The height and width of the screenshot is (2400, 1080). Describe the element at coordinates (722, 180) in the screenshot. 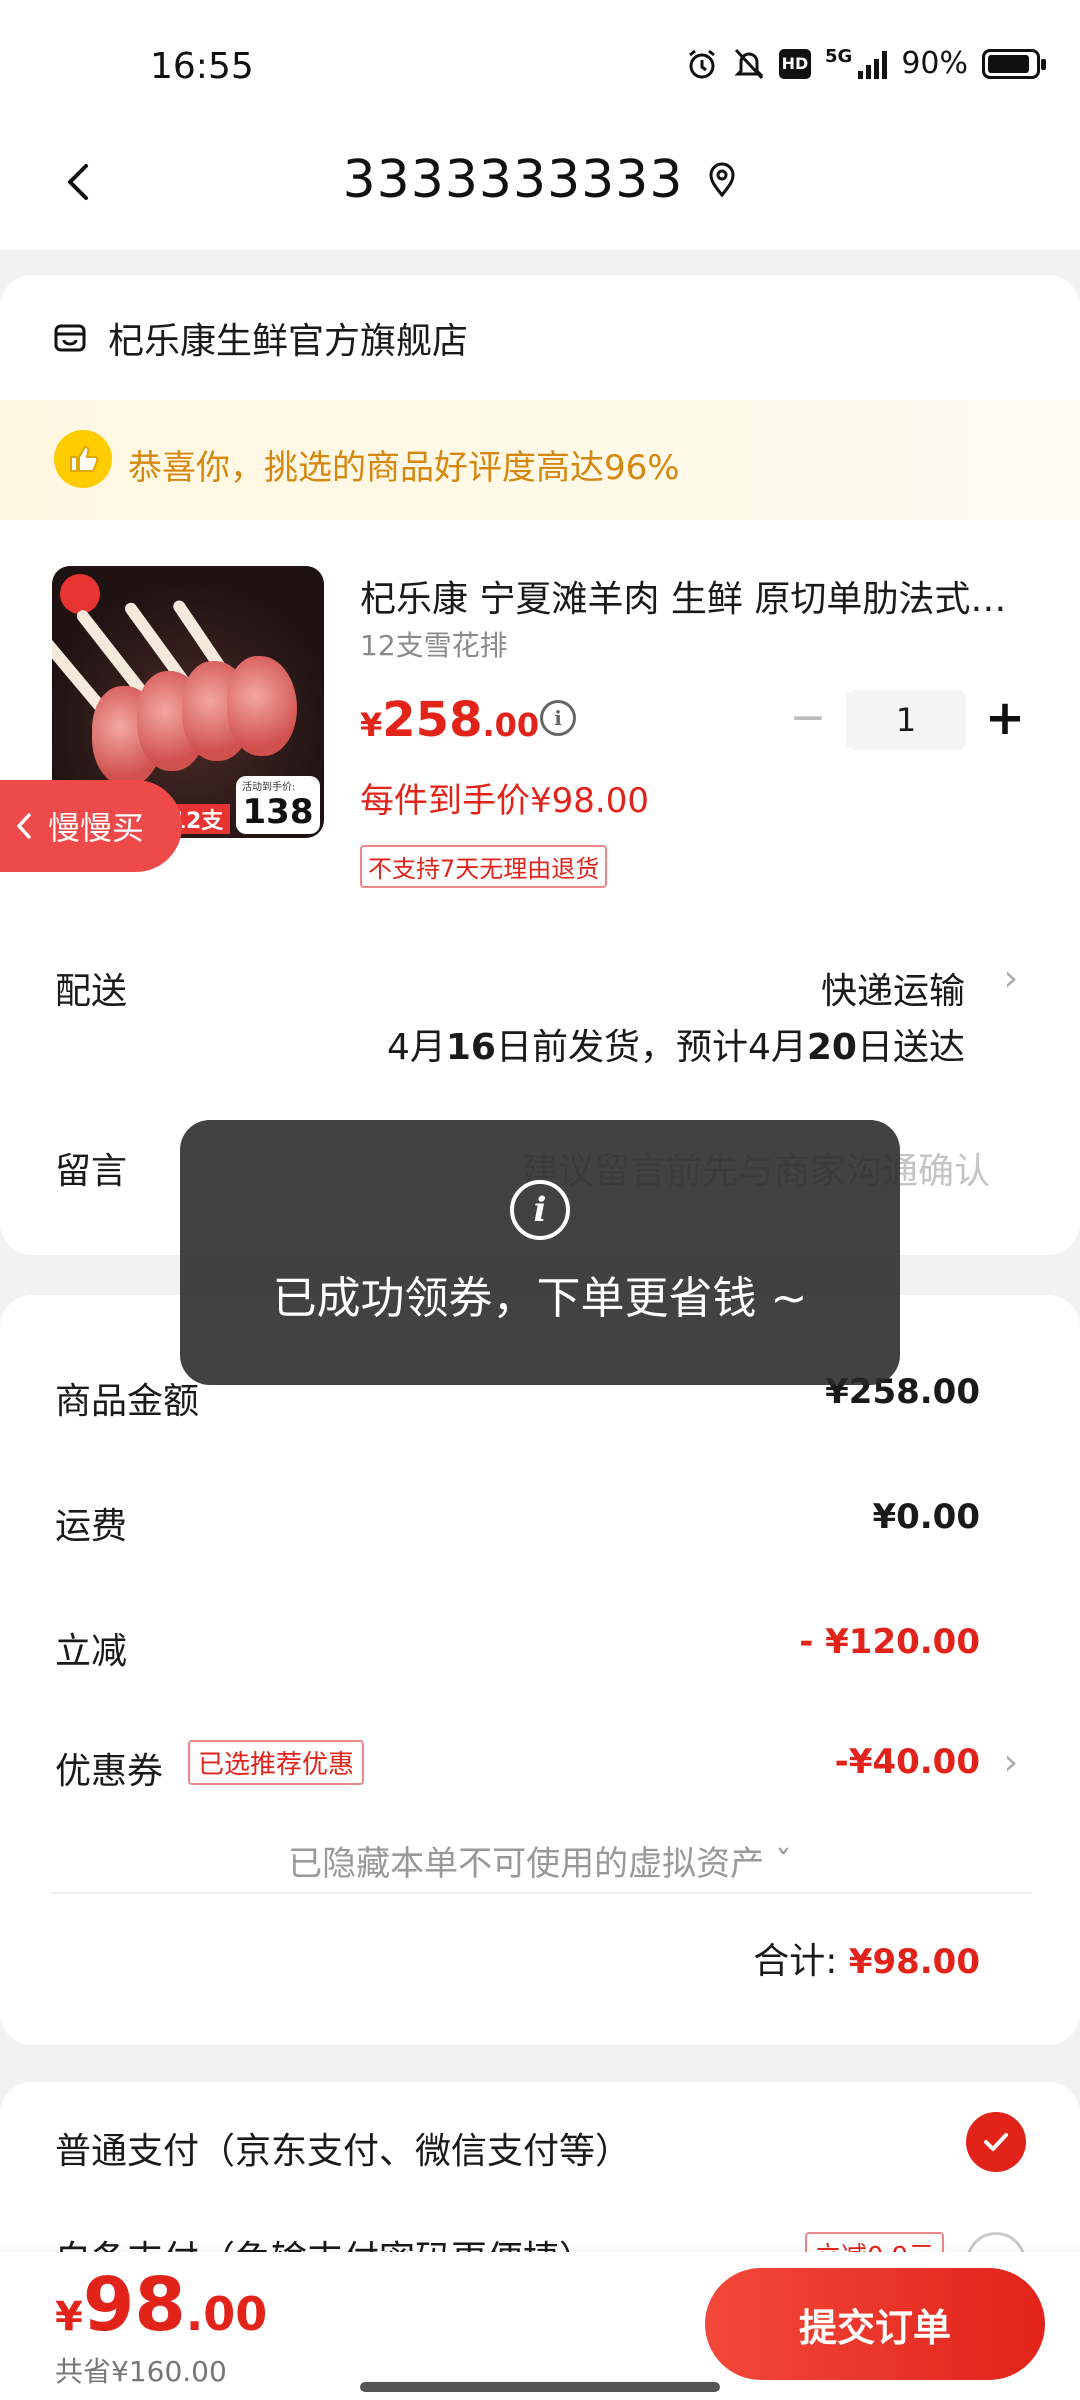

I see `location-pin-icon` at that location.